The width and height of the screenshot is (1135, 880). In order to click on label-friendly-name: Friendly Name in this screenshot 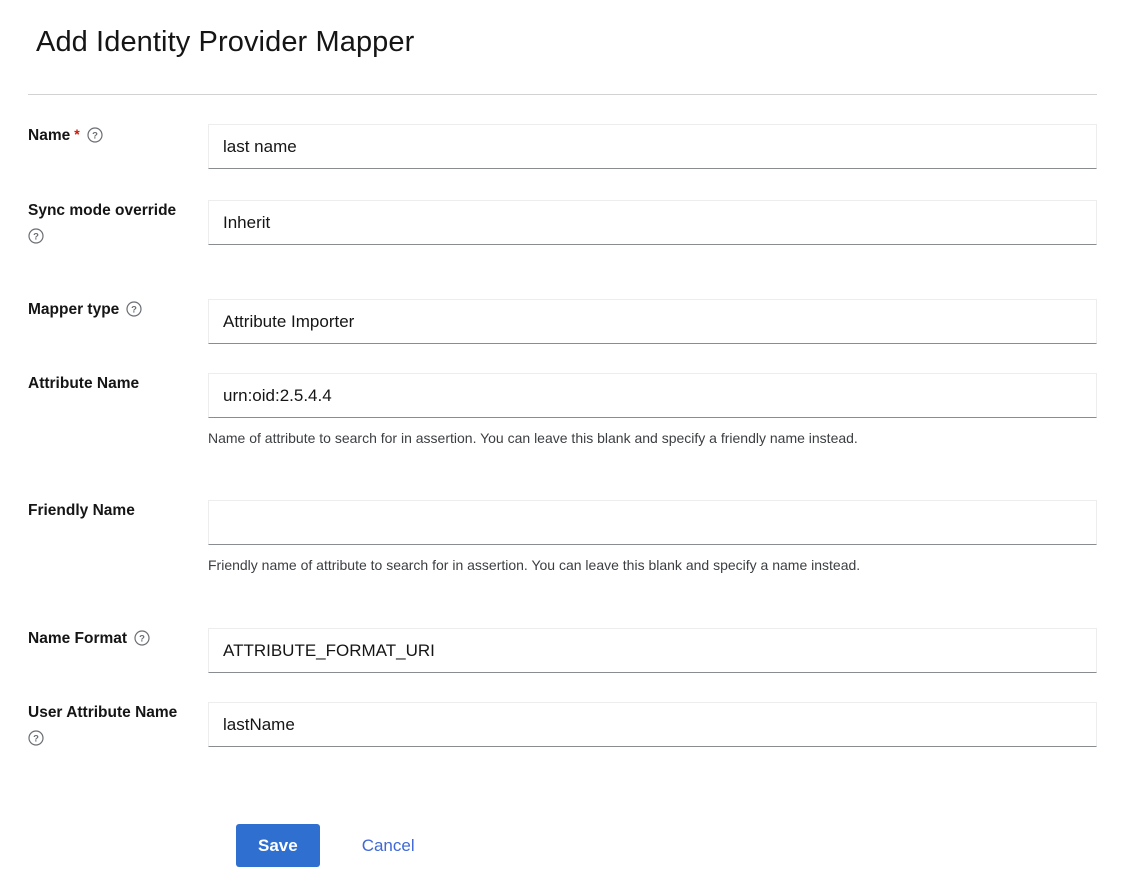, I will do `click(104, 510)`.